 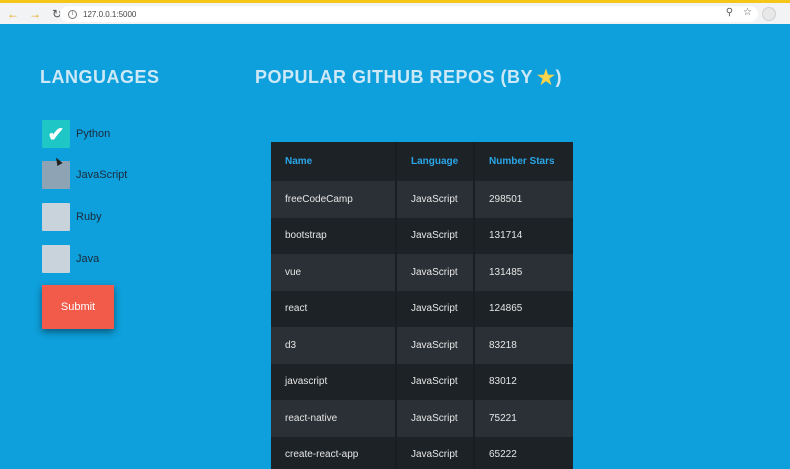 What do you see at coordinates (729, 12) in the screenshot?
I see `zoom-icon: ⚲` at bounding box center [729, 12].